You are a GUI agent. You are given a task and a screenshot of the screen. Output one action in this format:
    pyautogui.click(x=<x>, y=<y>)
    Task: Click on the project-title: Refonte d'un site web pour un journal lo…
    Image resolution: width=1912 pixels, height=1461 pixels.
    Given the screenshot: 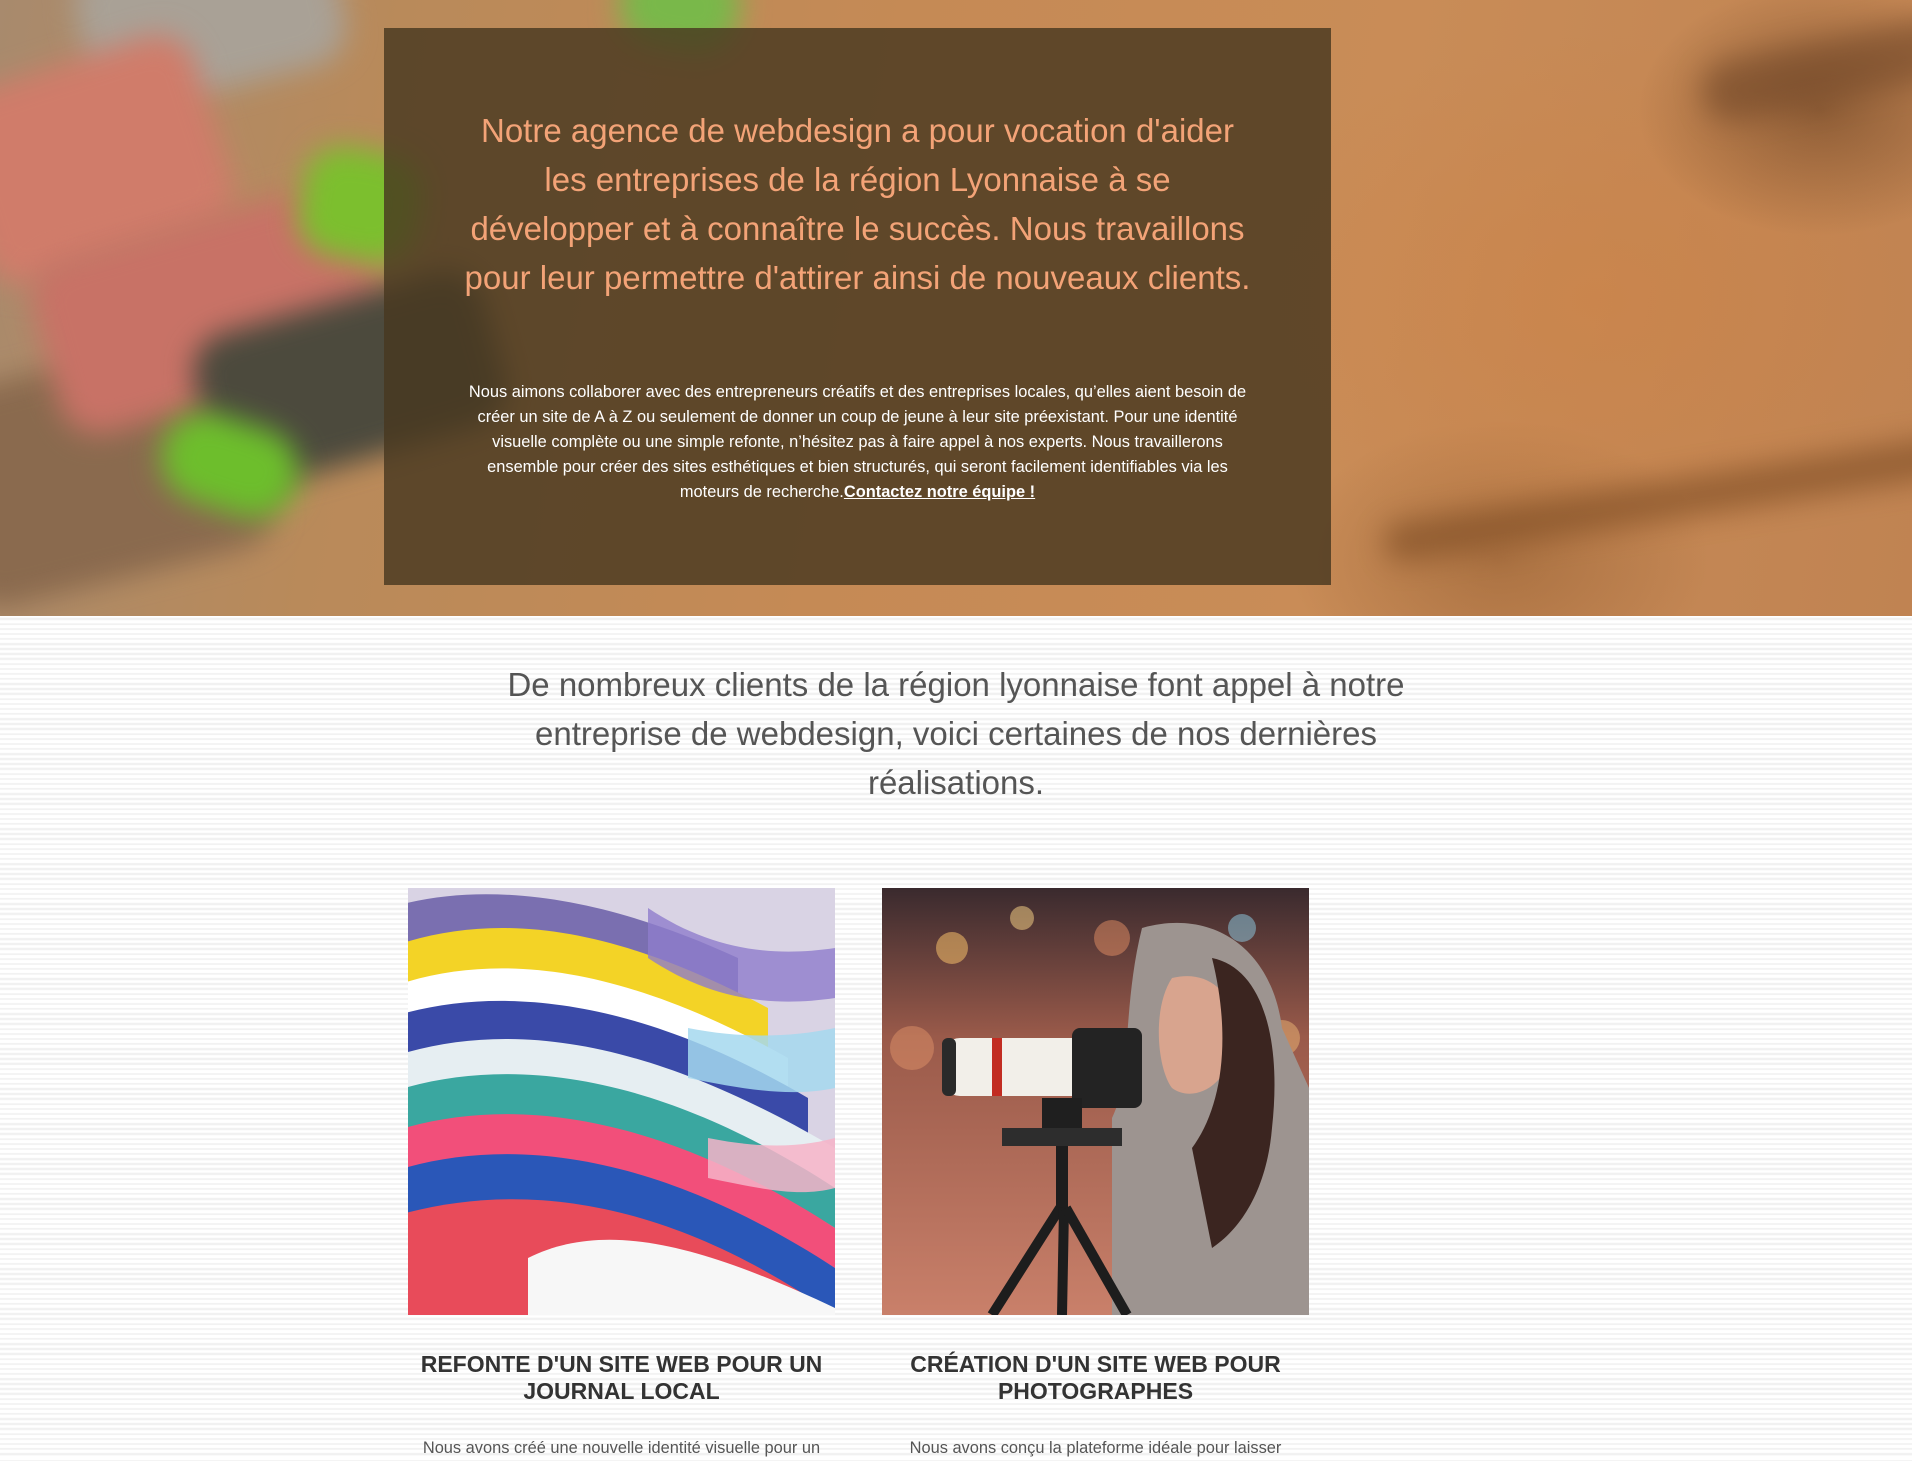 What is the action you would take?
    pyautogui.click(x=621, y=1378)
    